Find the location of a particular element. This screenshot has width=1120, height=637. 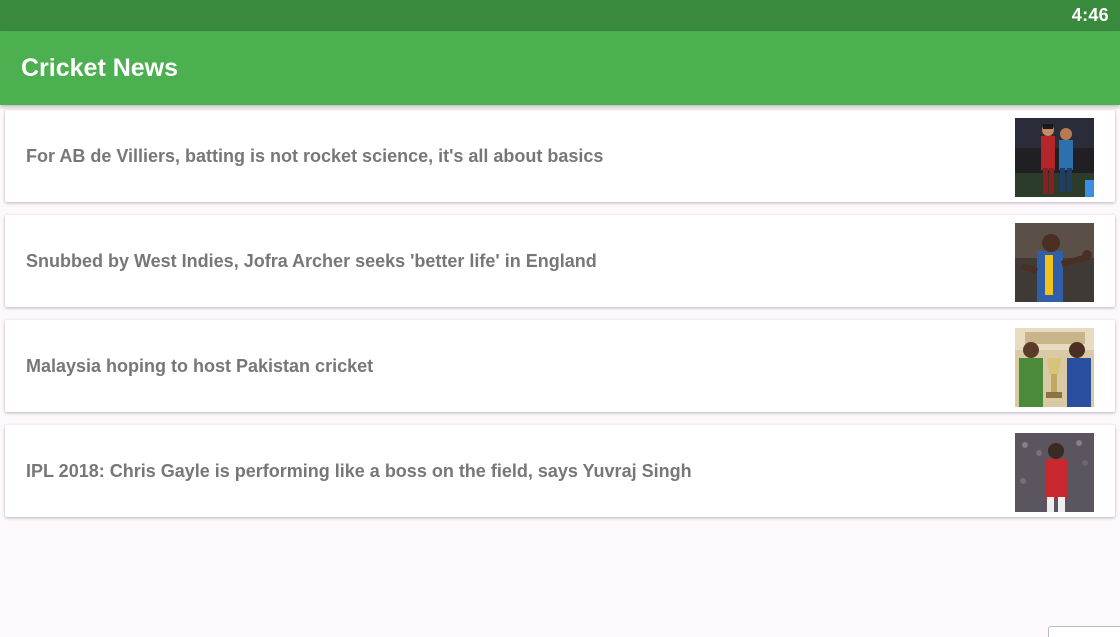

cricket-players-photo is located at coordinates (1054, 157).